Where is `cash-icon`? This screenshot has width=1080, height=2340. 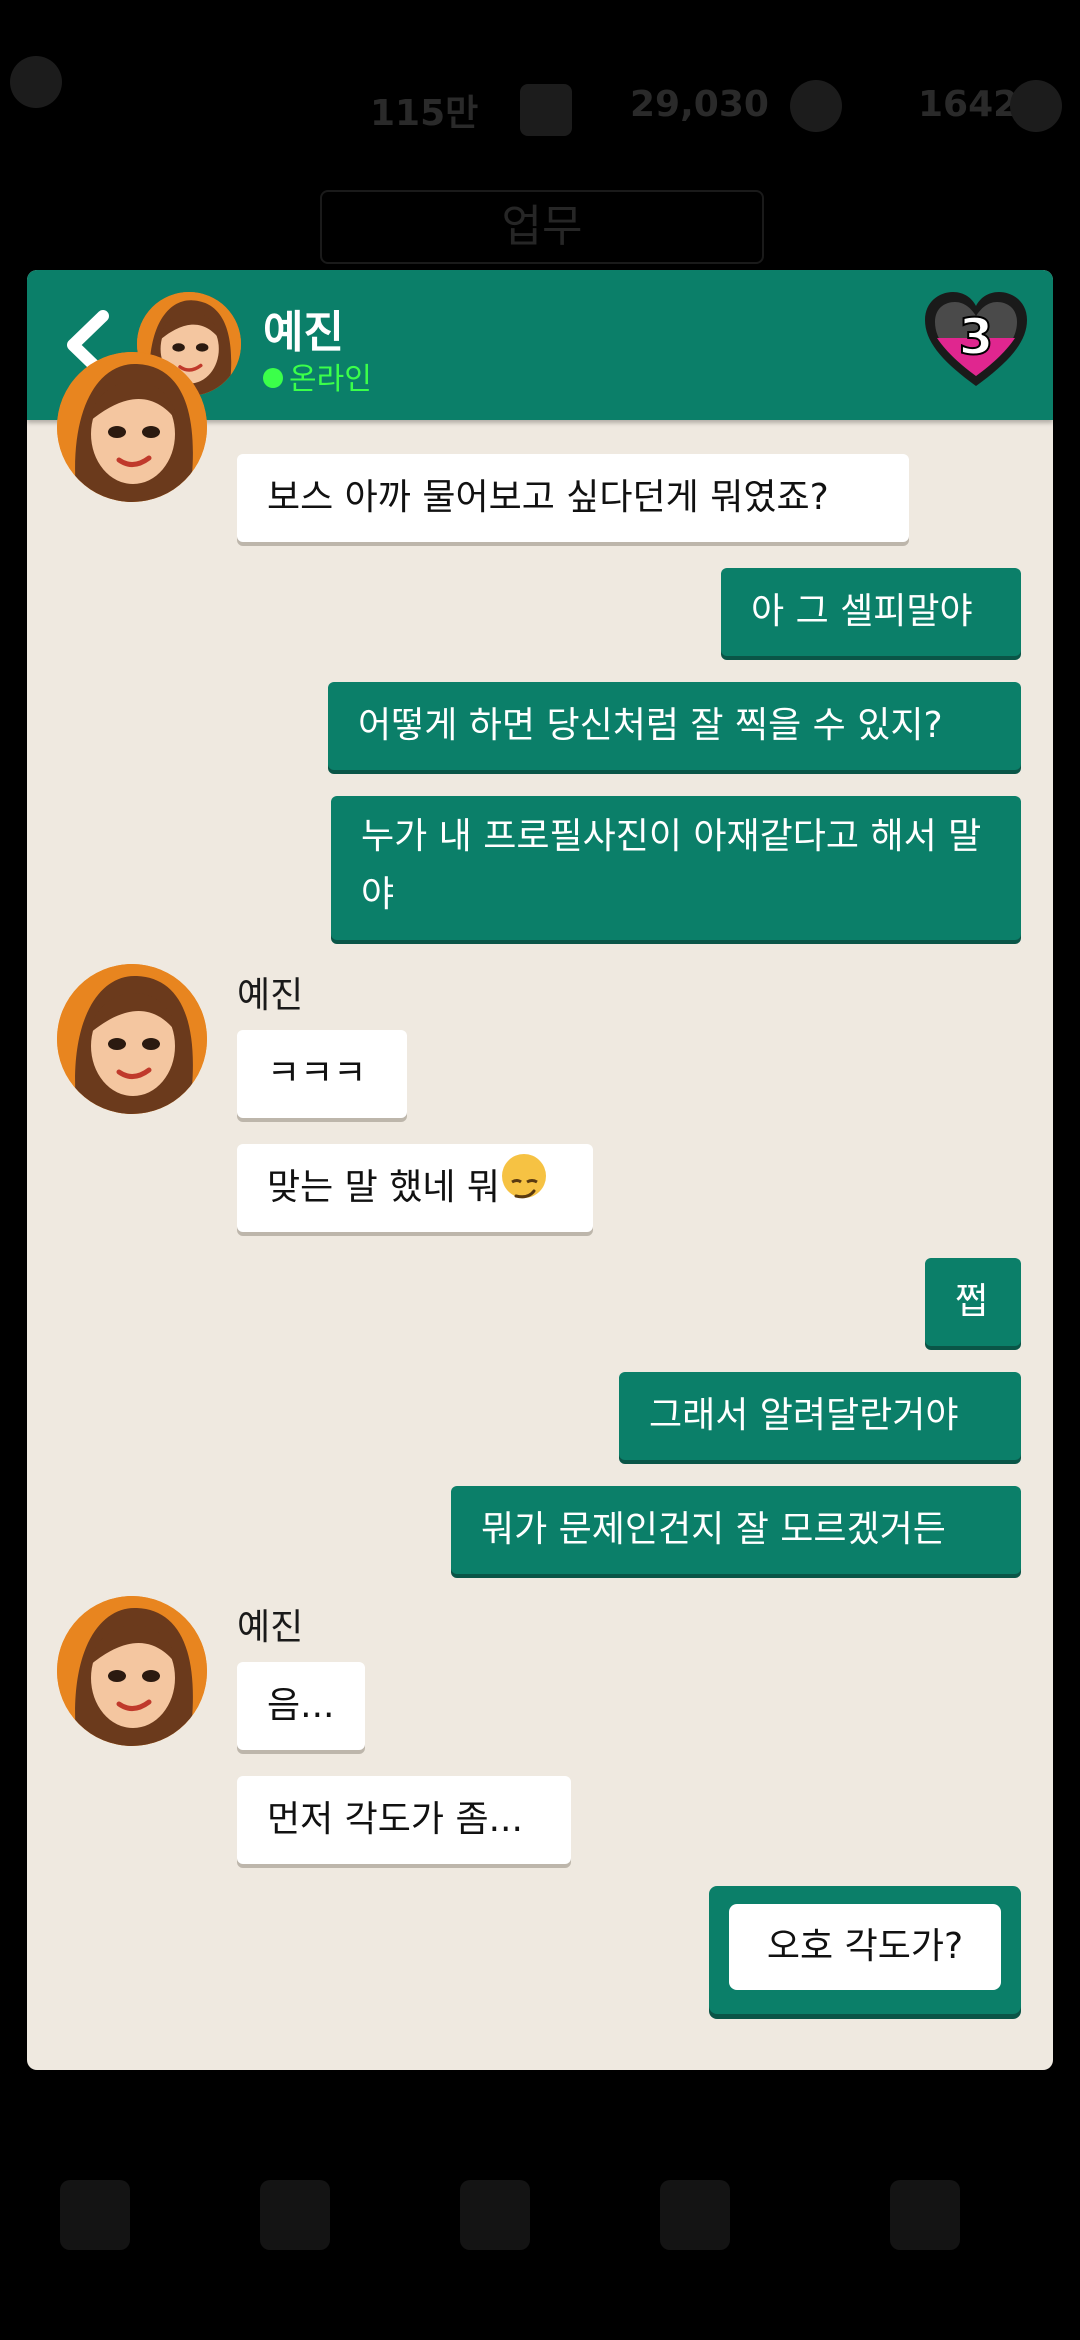 cash-icon is located at coordinates (546, 110).